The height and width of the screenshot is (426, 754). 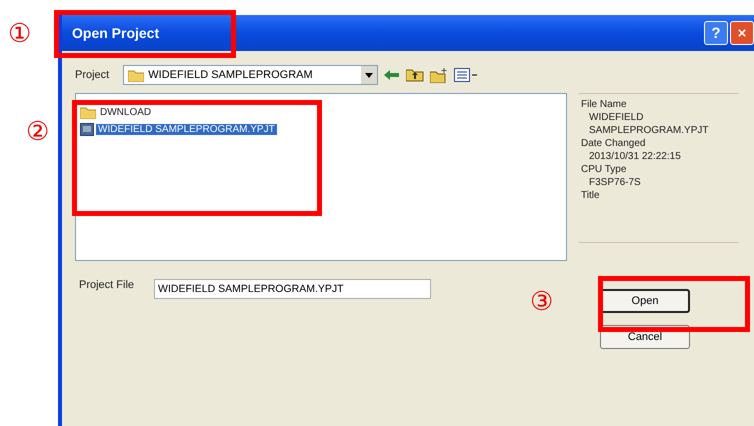 What do you see at coordinates (392, 75) in the screenshot?
I see `back-arrow-icon` at bounding box center [392, 75].